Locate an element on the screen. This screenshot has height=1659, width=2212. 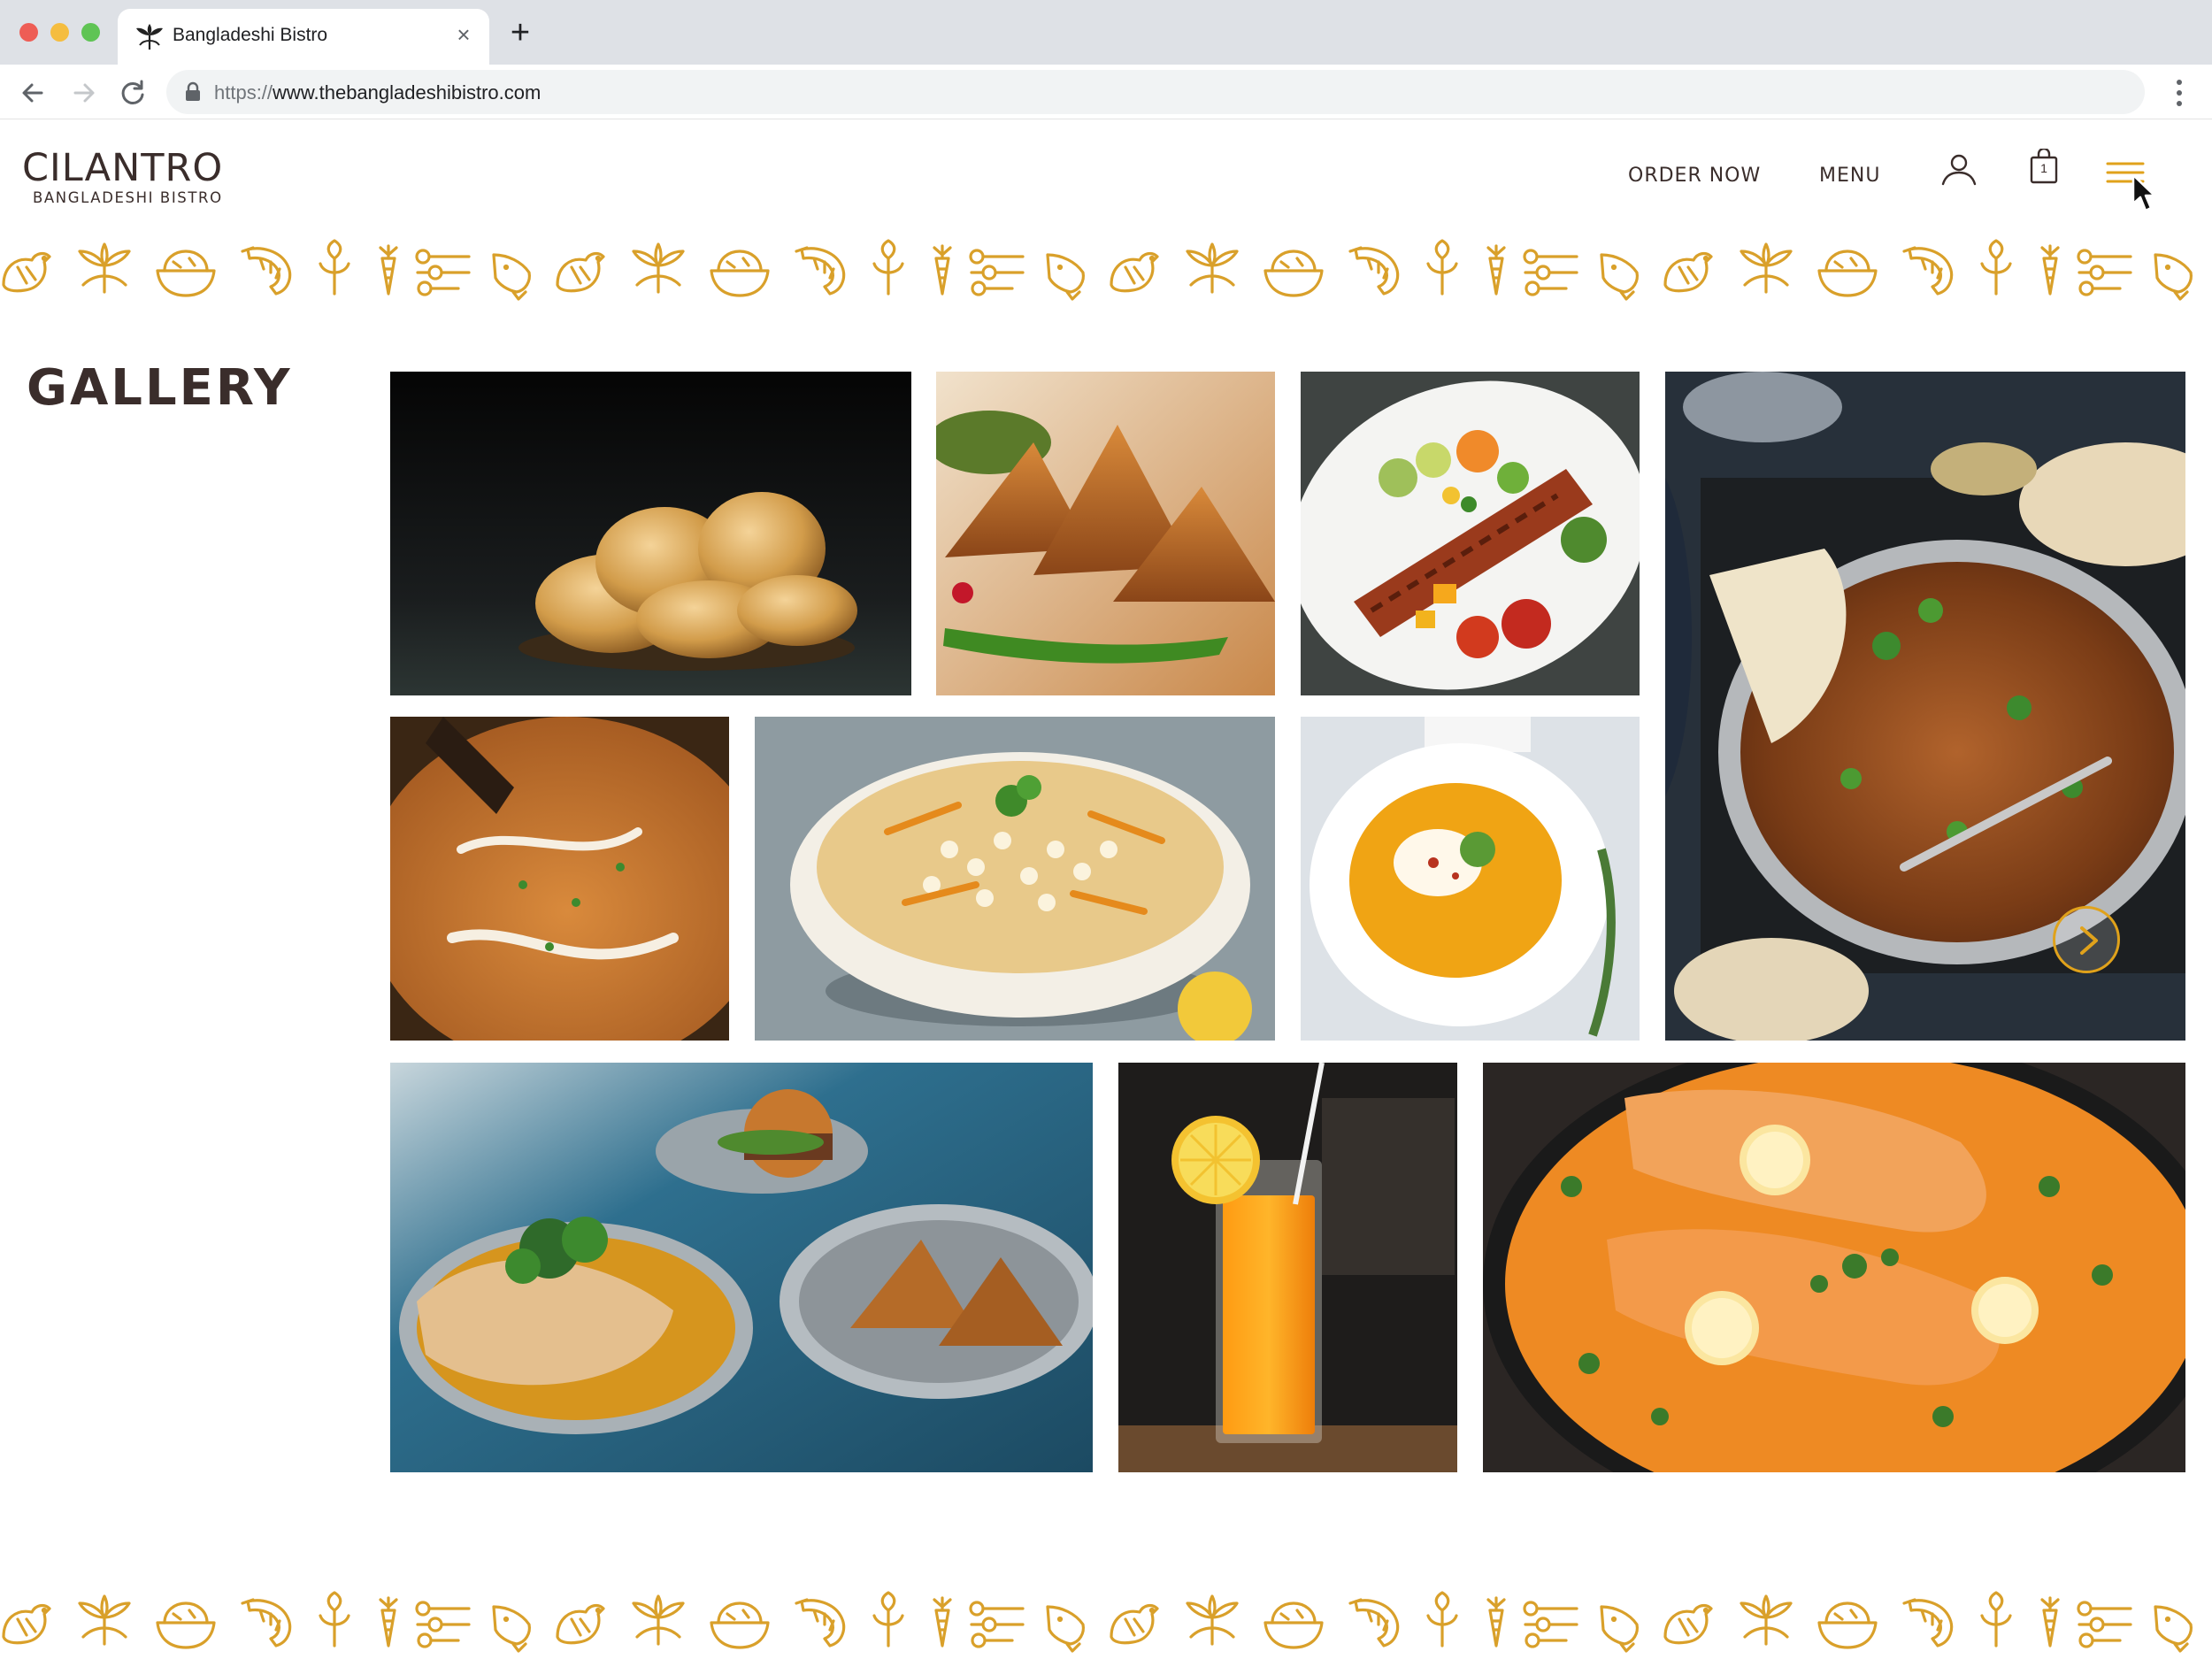
window-maximize-button is located at coordinates (91, 33).